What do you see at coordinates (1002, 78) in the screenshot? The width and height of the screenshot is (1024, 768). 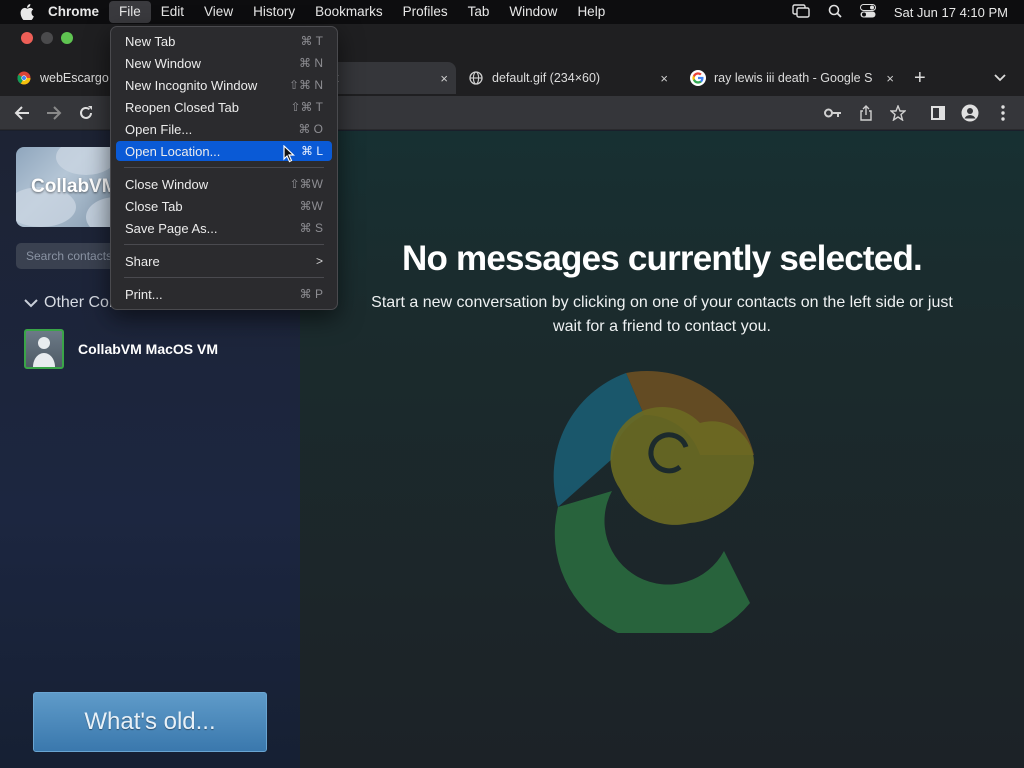 I see `tab-search-chevron-icon` at bounding box center [1002, 78].